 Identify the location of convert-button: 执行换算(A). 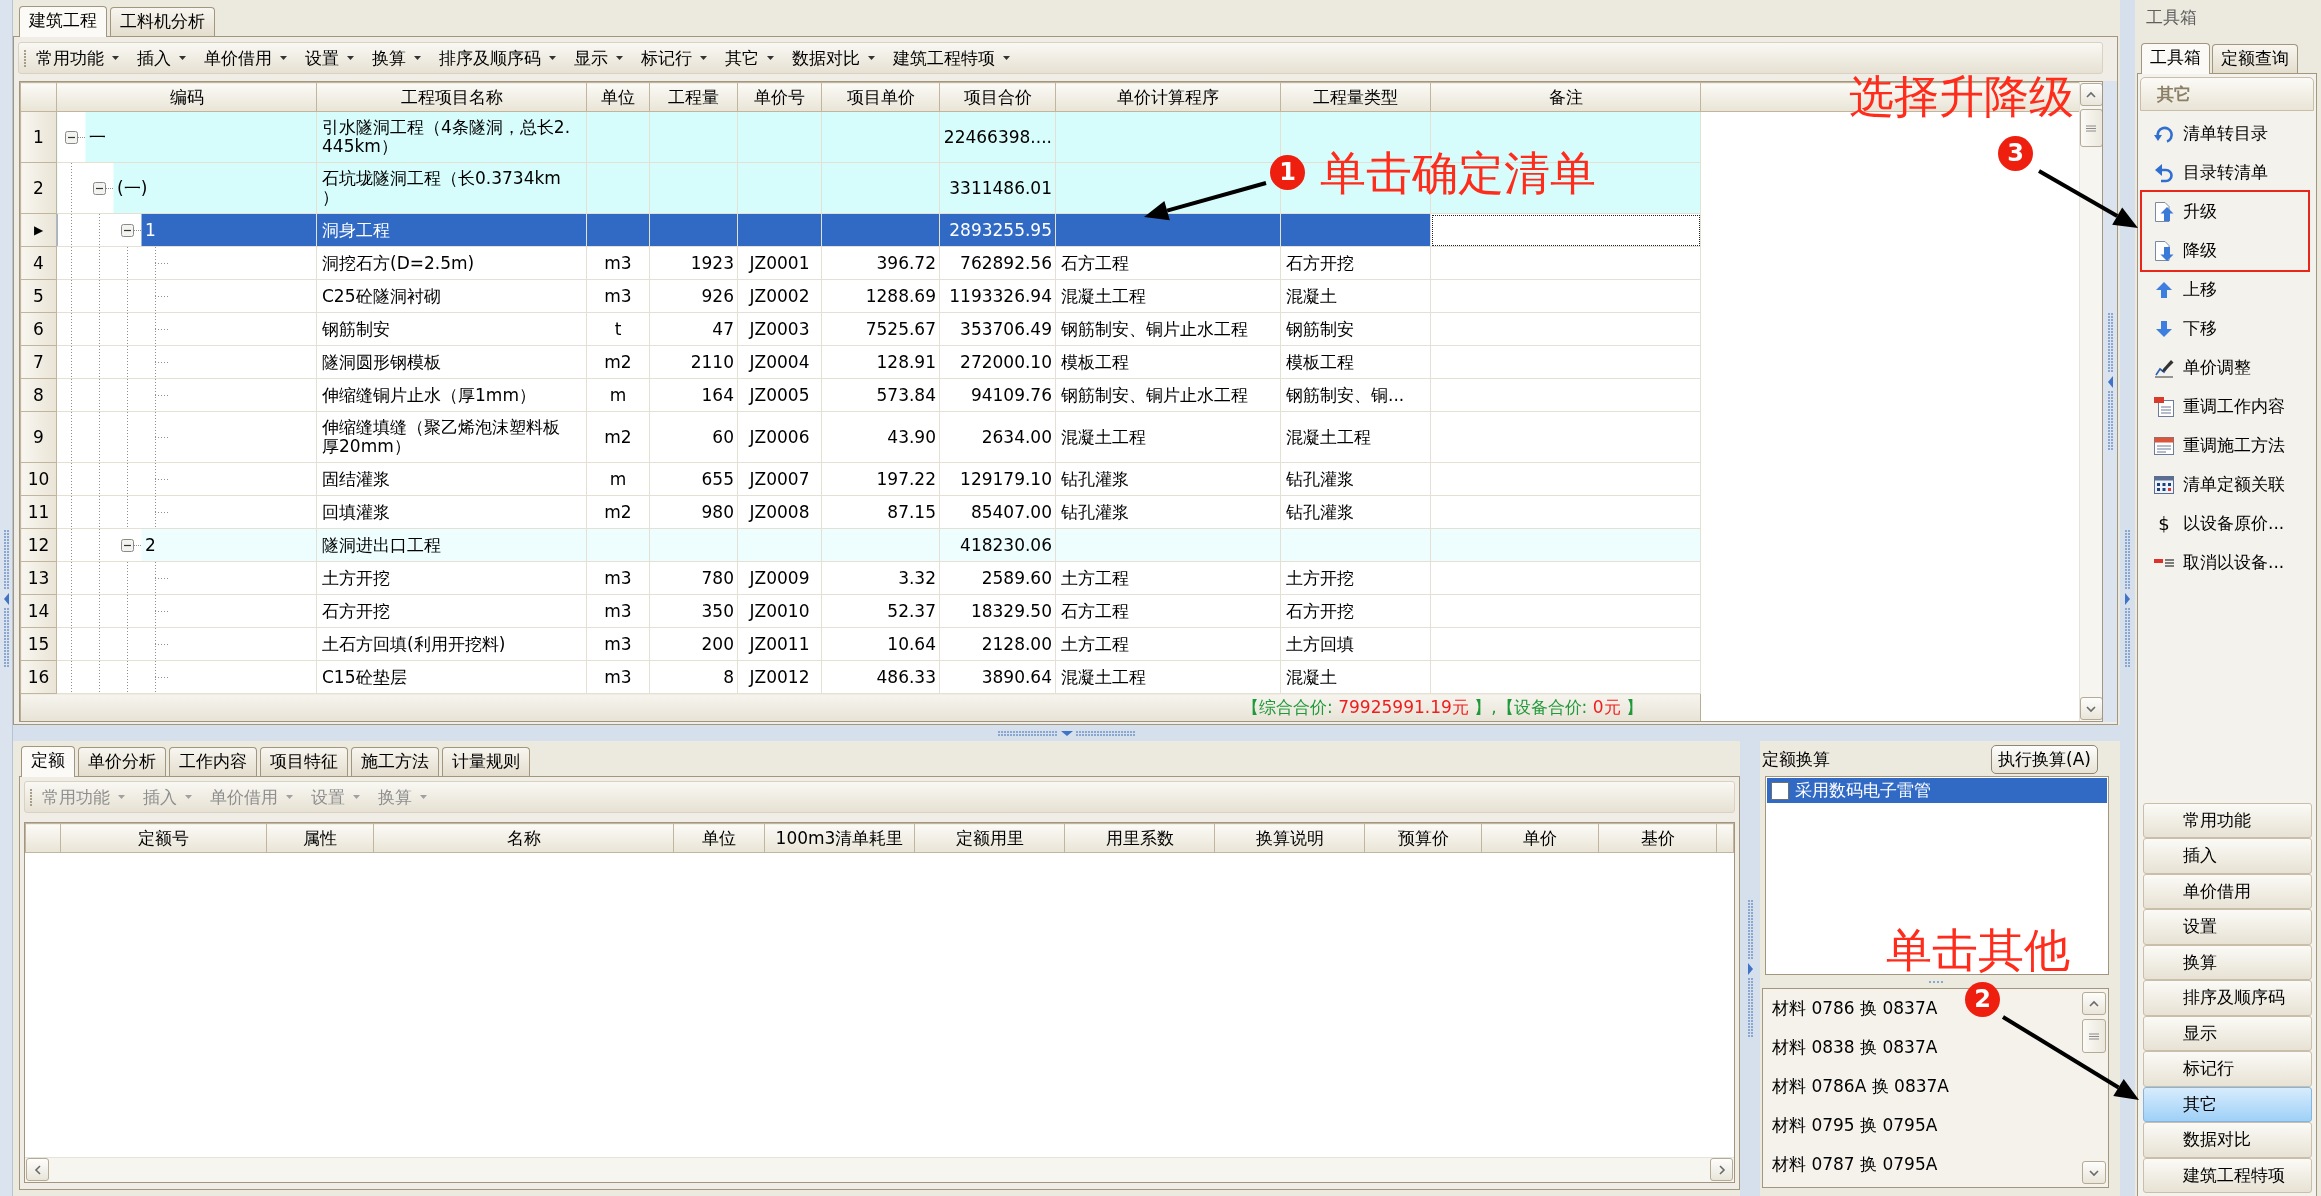
(2044, 759).